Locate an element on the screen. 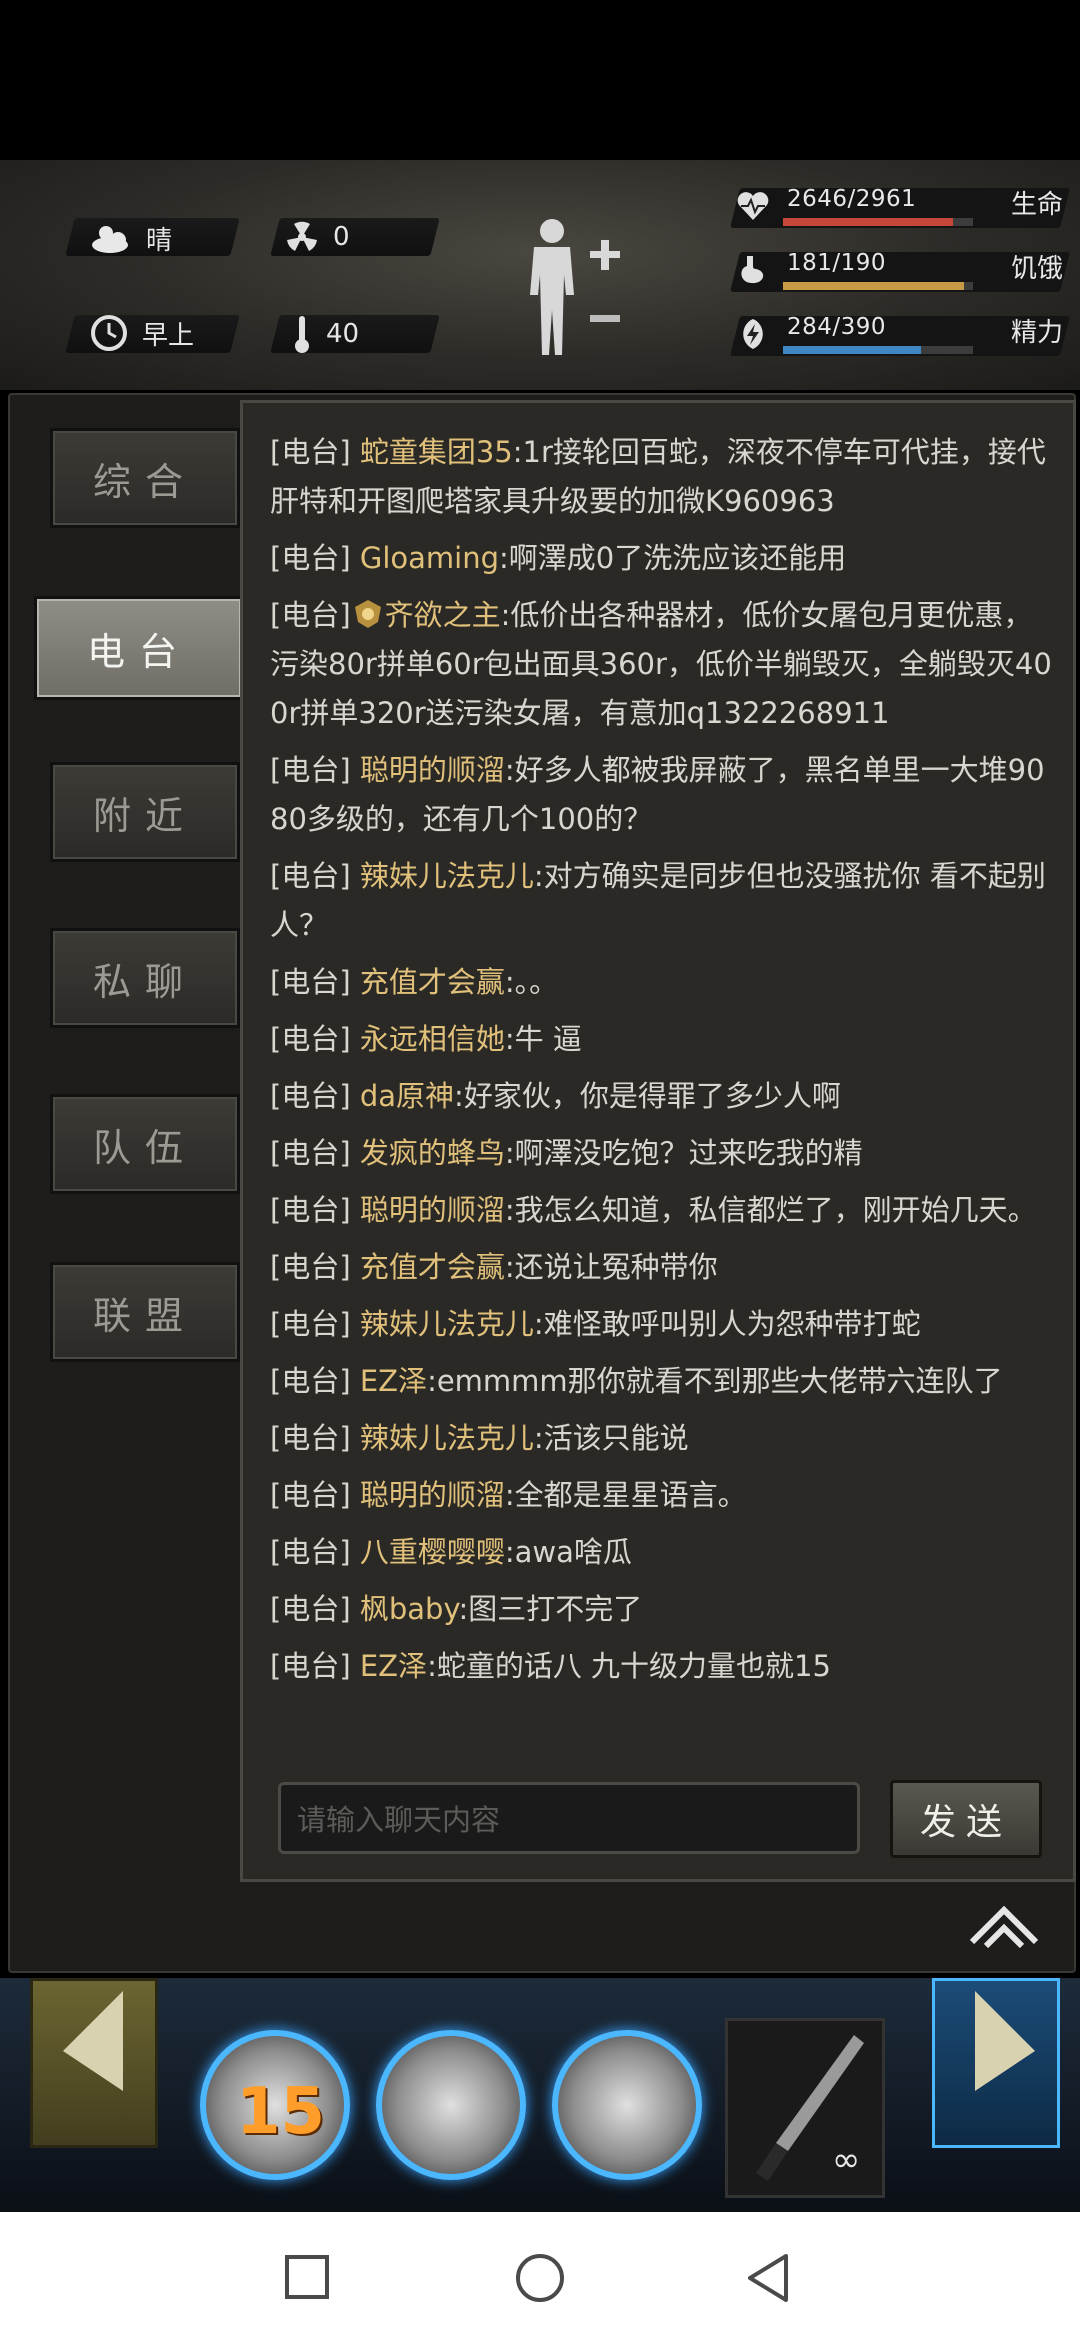 The height and width of the screenshot is (2340, 1080). skill-bar is located at coordinates (540, 2095).